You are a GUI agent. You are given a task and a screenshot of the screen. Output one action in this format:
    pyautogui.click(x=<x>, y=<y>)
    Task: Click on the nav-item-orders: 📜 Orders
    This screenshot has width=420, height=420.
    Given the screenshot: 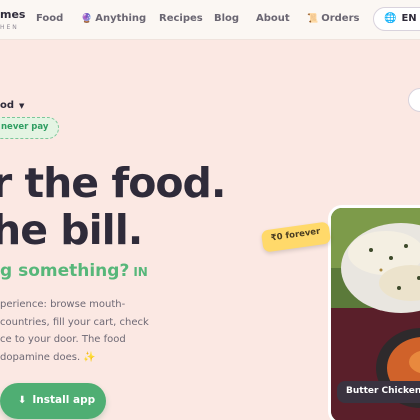 What is the action you would take?
    pyautogui.click(x=333, y=18)
    